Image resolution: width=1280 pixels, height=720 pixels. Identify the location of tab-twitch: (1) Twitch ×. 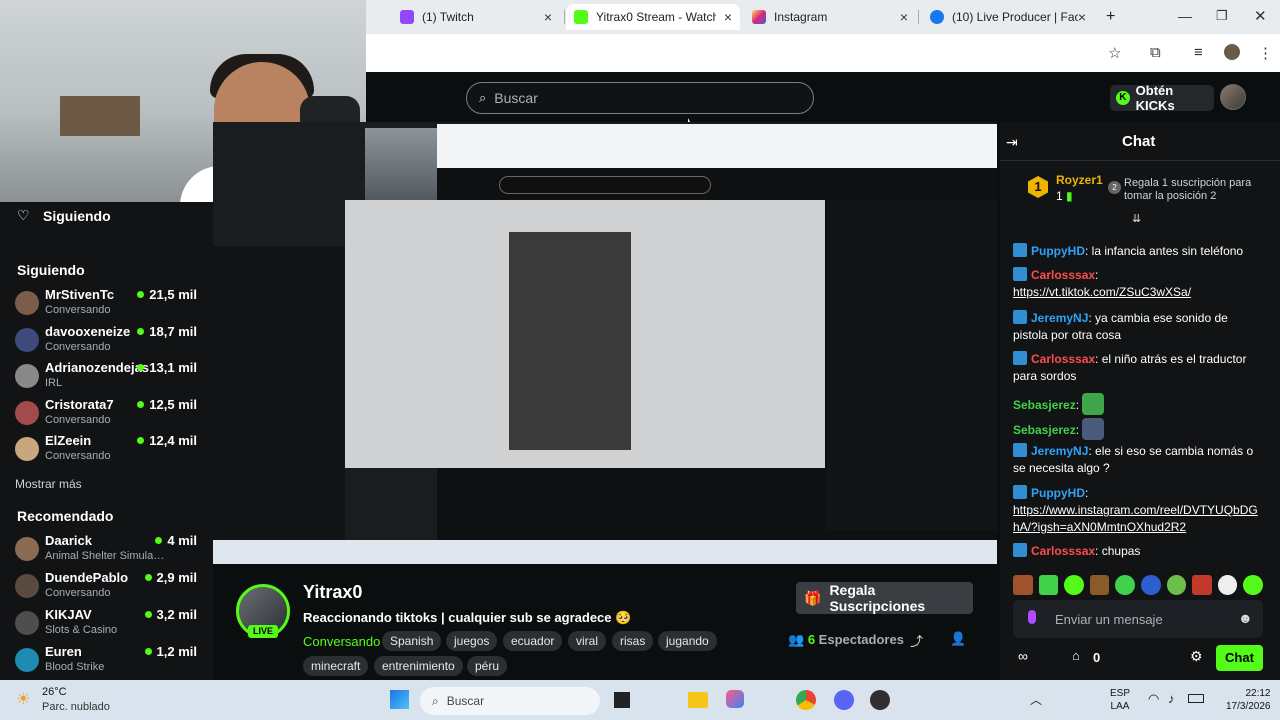
(476, 17).